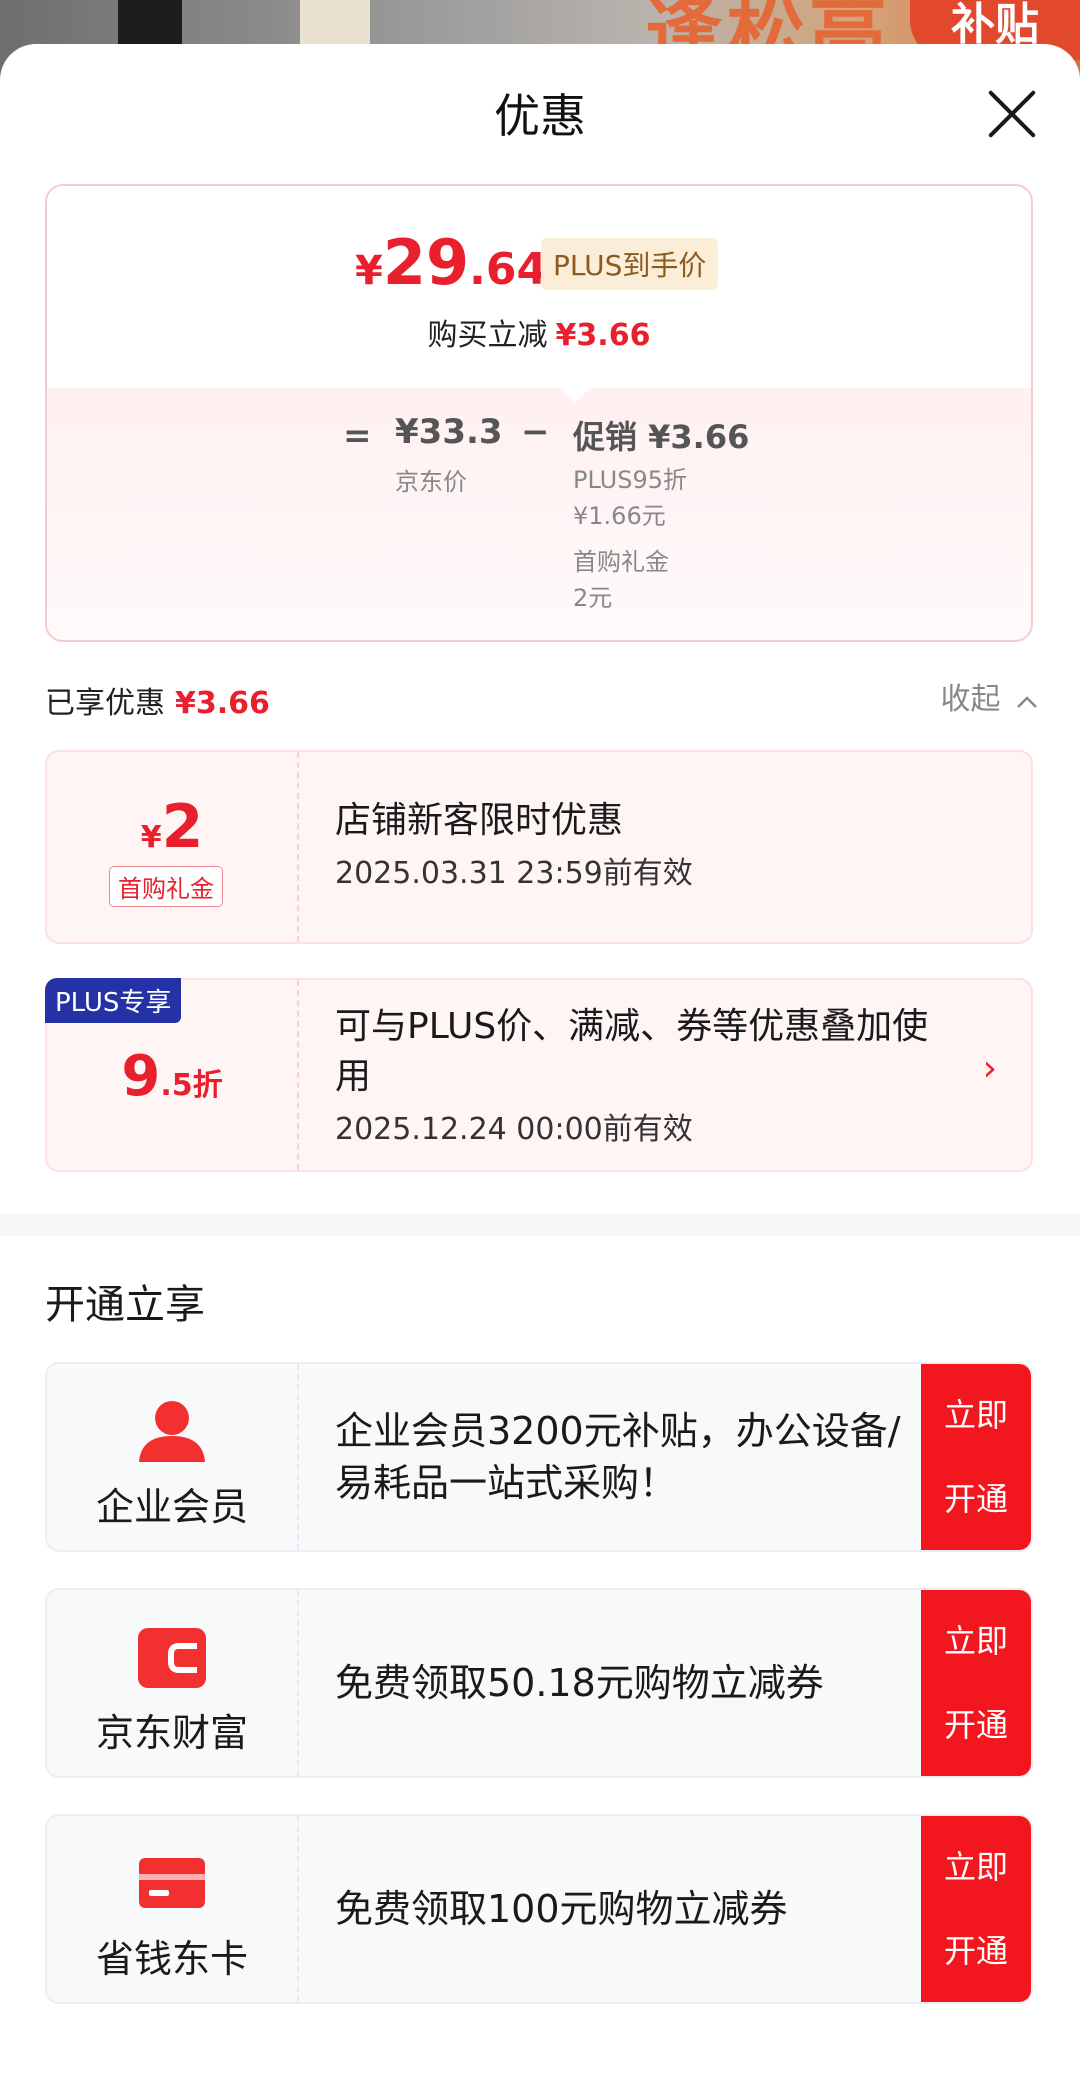 The height and width of the screenshot is (2085, 1080). What do you see at coordinates (172, 827) in the screenshot?
I see `coupon-amount: ¥2` at bounding box center [172, 827].